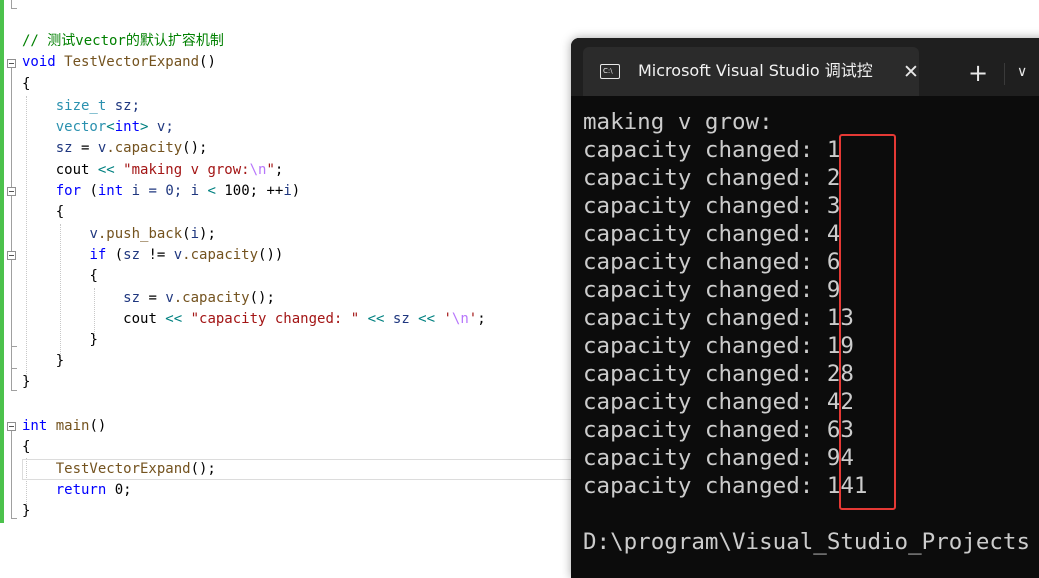 This screenshot has height=578, width=1039. I want to click on function-name: main, so click(72, 426).